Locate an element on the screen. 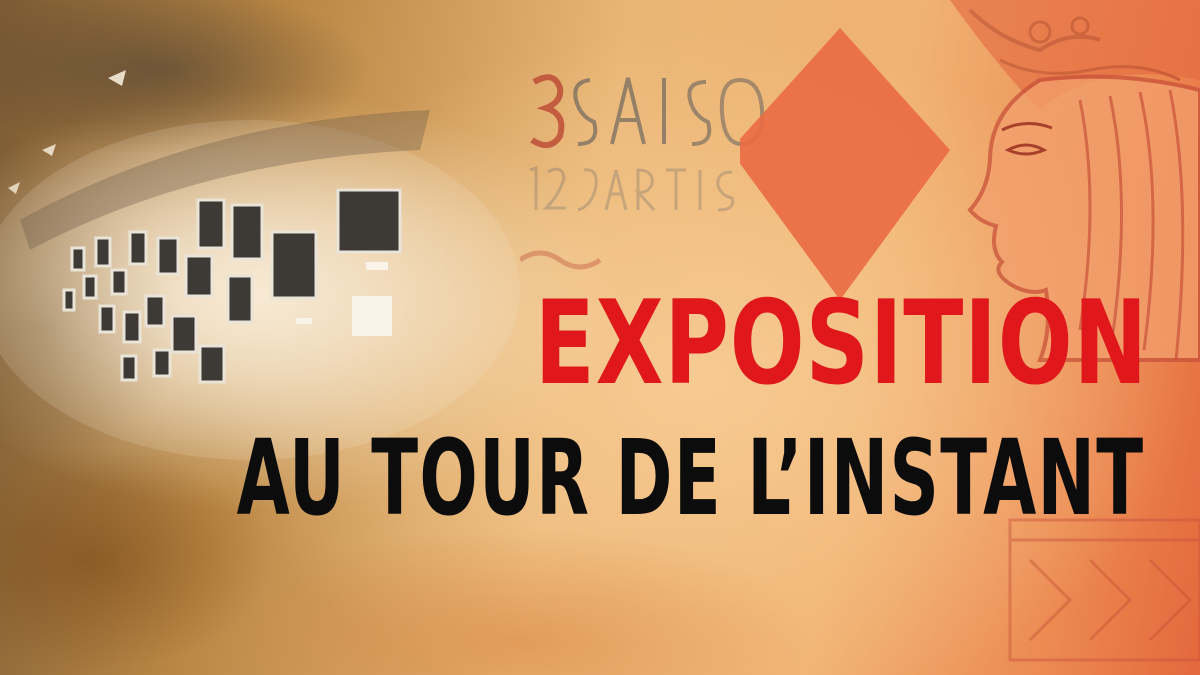 The width and height of the screenshot is (1200, 675). exhibition-title: EXPOSITION is located at coordinates (841, 343).